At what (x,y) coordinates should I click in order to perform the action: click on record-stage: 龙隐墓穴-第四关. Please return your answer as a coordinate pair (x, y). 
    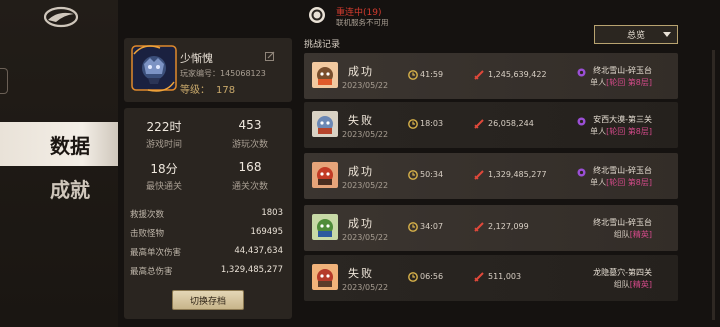
    Looking at the image, I should click on (622, 272).